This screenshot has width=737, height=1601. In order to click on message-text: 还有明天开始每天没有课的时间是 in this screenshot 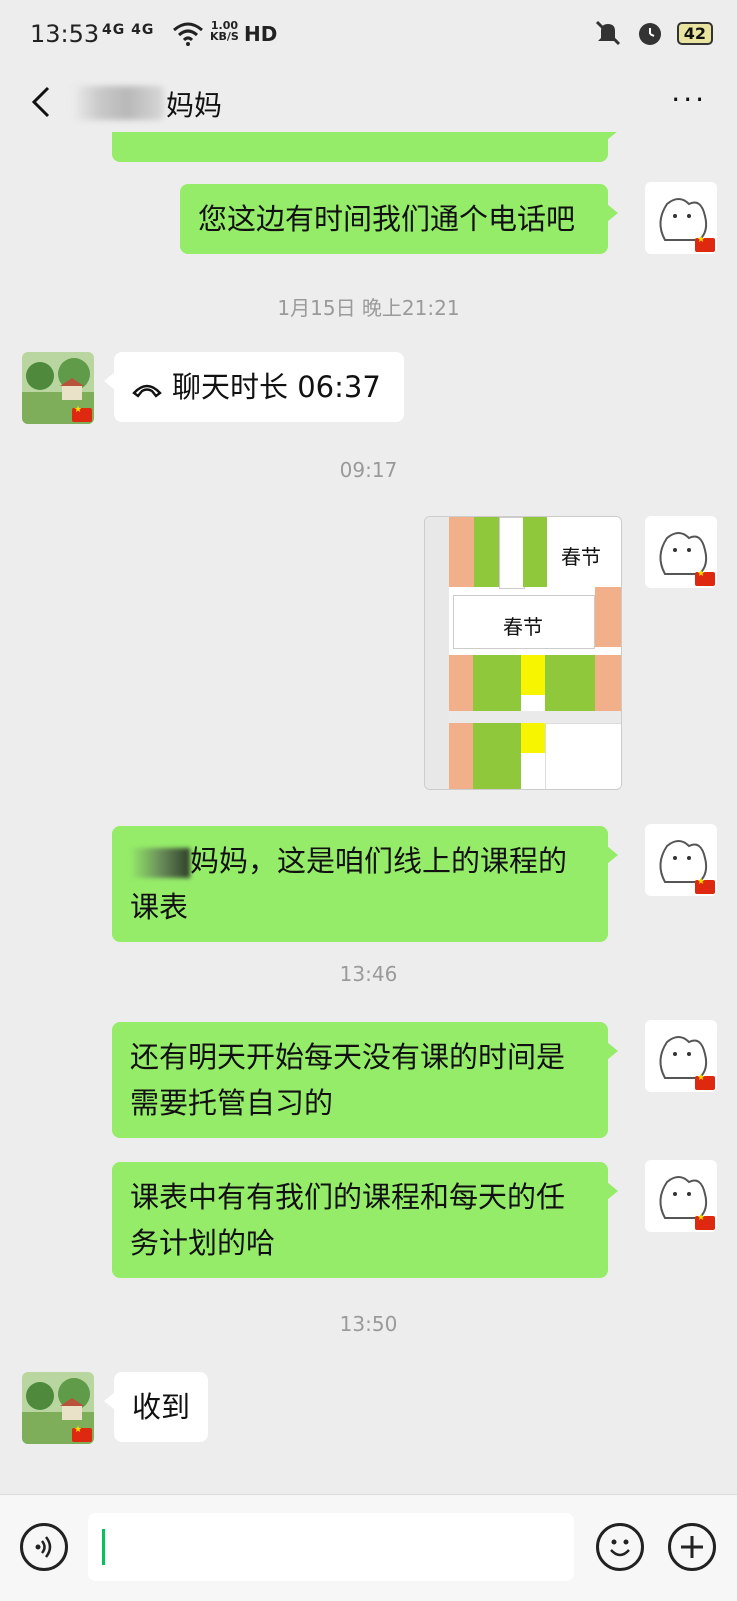, I will do `click(348, 1057)`.